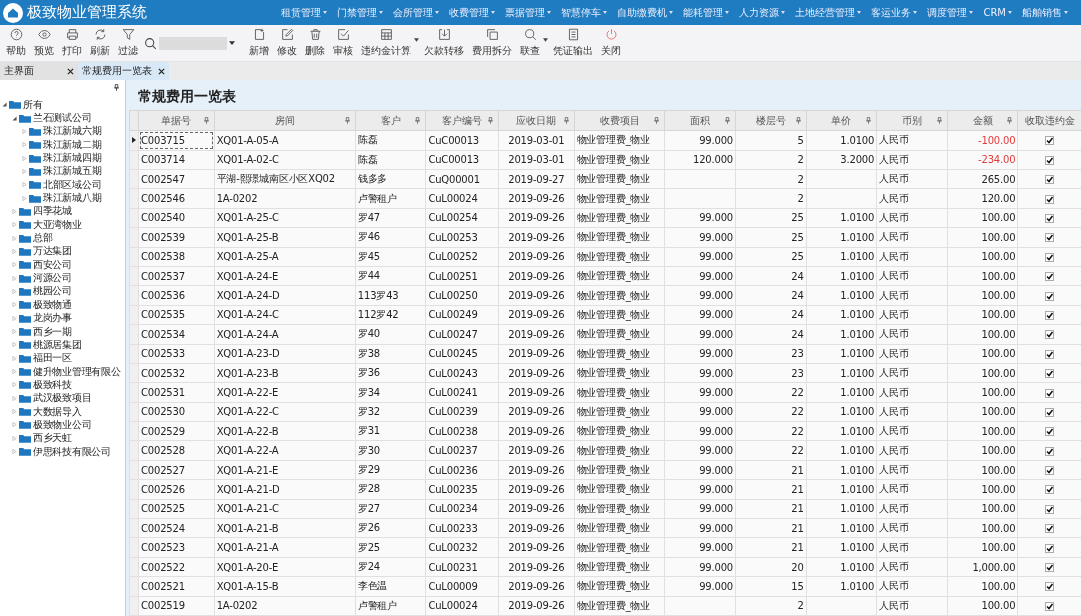  I want to click on column-header: 单价, so click(841, 120).